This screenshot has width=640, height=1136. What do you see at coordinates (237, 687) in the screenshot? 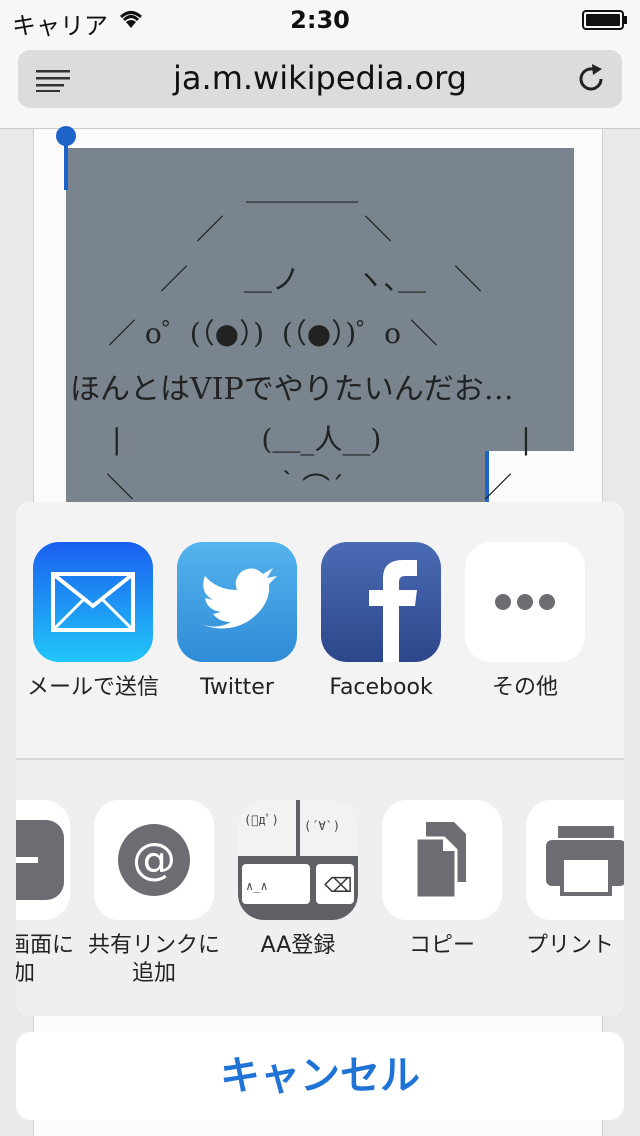
I see `share-app-label: Twitter` at bounding box center [237, 687].